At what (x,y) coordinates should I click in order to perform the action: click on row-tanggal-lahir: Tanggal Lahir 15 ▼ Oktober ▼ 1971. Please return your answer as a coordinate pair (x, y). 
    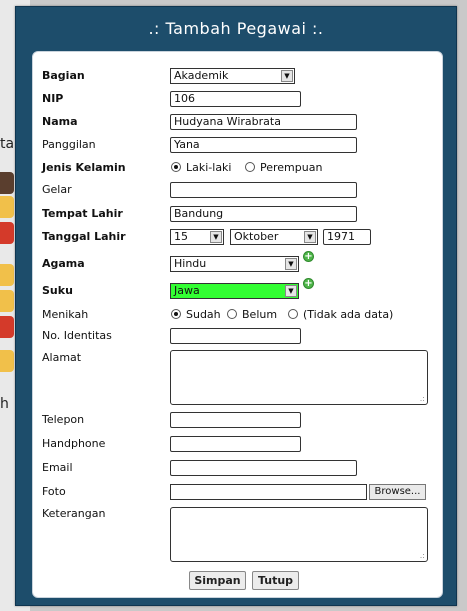
    Looking at the image, I should click on (237, 237).